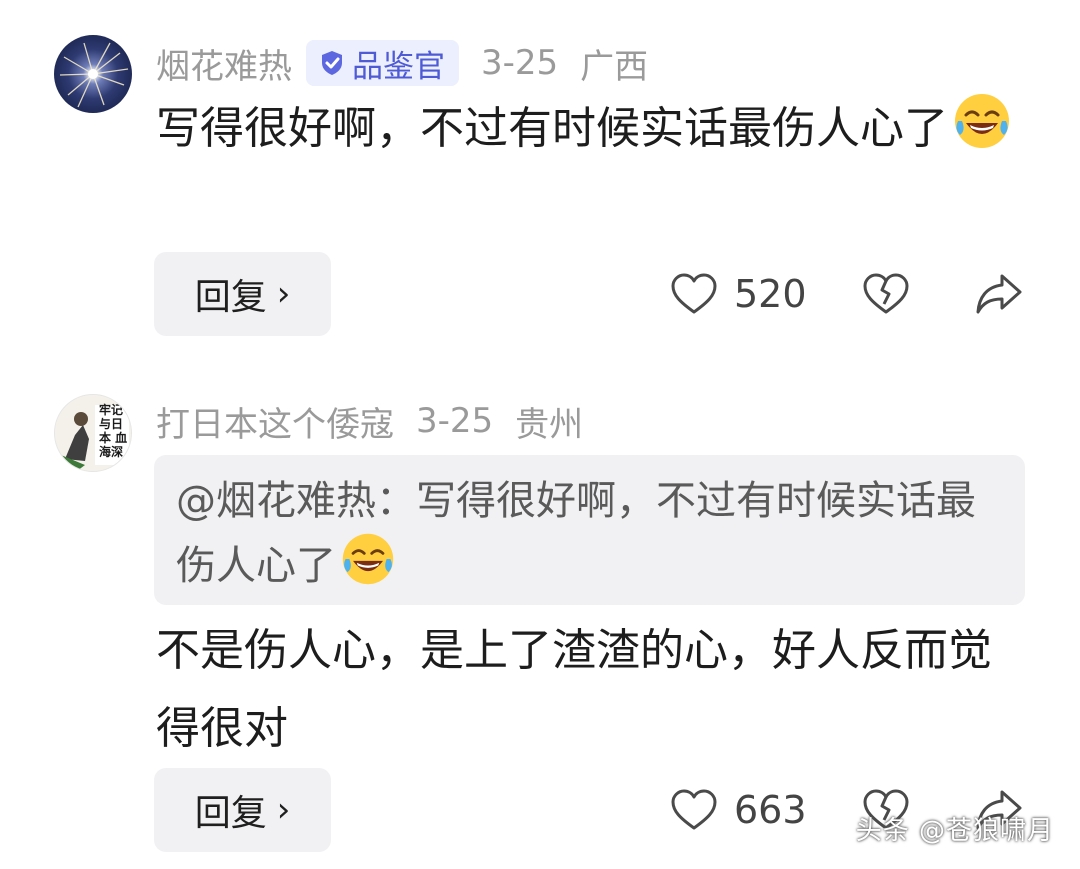 The width and height of the screenshot is (1080, 869). I want to click on username: 打日本这个倭寇, so click(275, 421).